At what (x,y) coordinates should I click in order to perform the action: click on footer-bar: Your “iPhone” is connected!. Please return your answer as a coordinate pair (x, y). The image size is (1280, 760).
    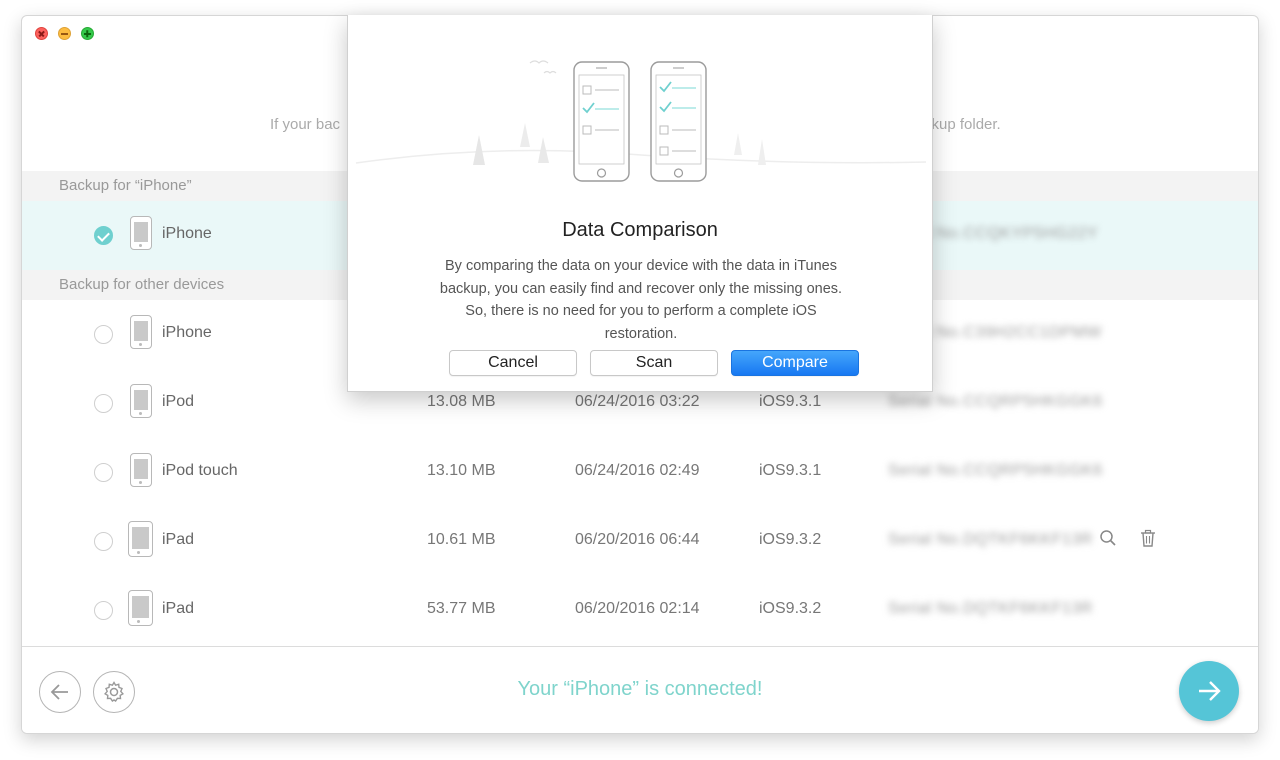
    Looking at the image, I should click on (640, 689).